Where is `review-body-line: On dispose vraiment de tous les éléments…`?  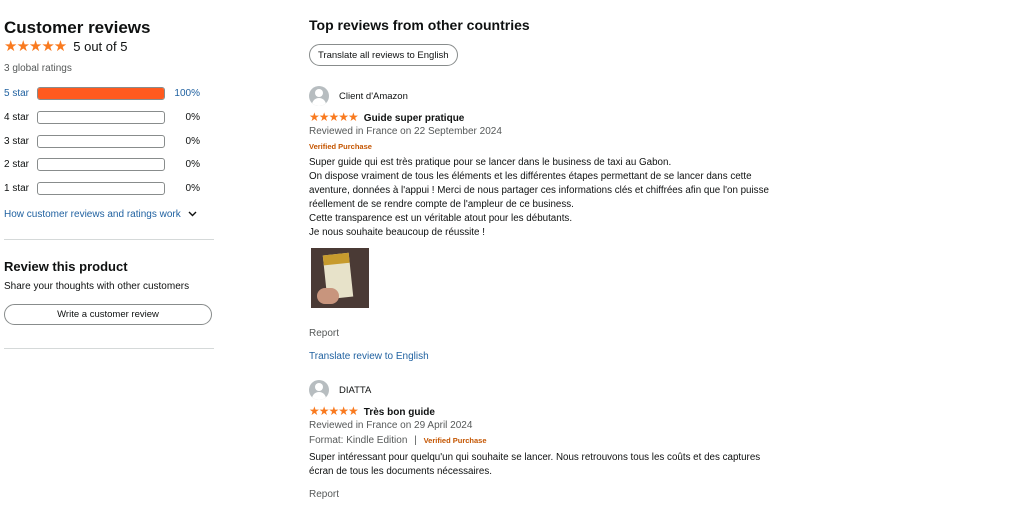 review-body-line: On dispose vraiment de tous les éléments… is located at coordinates (530, 176).